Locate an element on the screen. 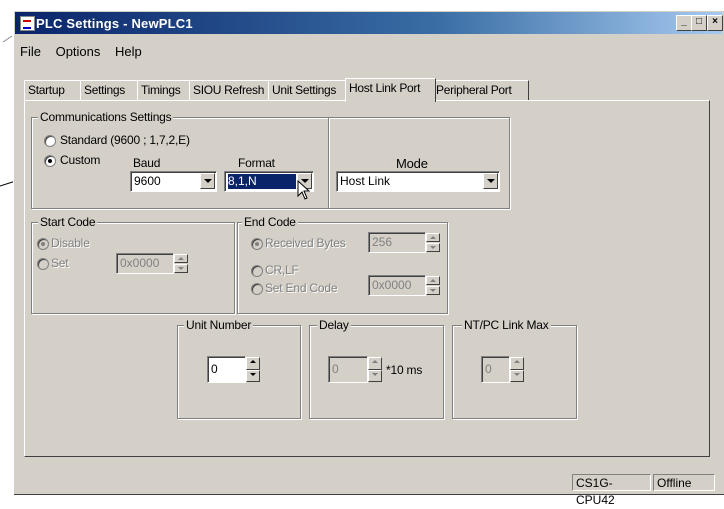 This screenshot has height=509, width=724. mode-select: Host Link is located at coordinates (418, 181).